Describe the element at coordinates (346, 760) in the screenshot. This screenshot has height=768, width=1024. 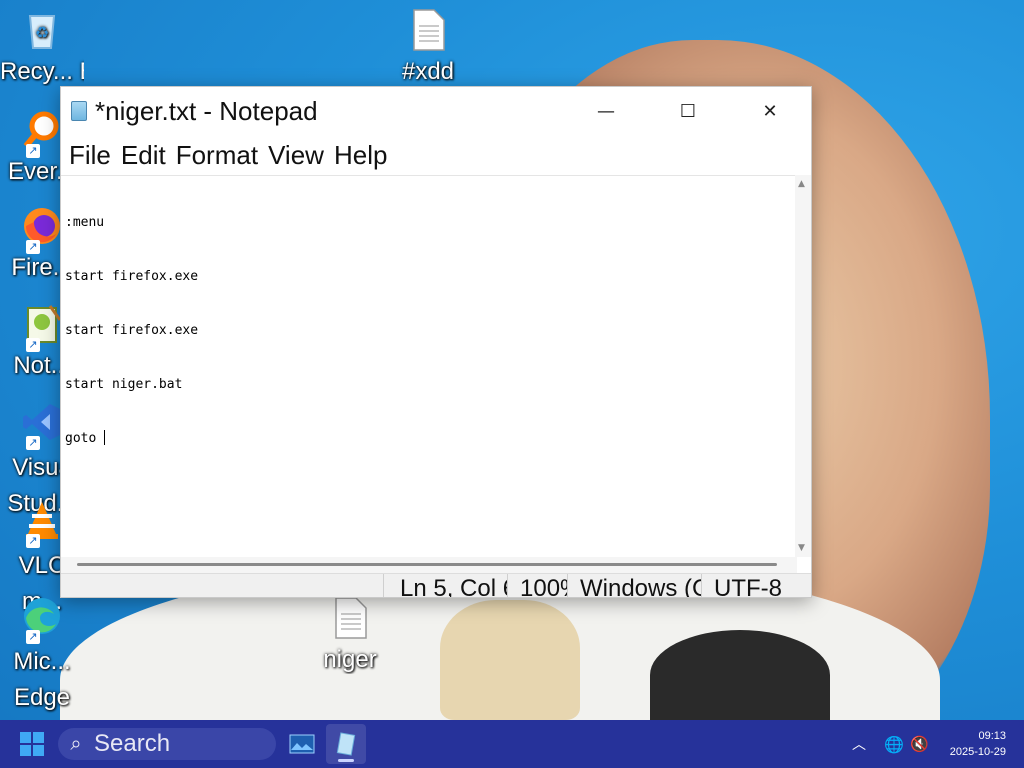
I see `active-app-indicator` at that location.